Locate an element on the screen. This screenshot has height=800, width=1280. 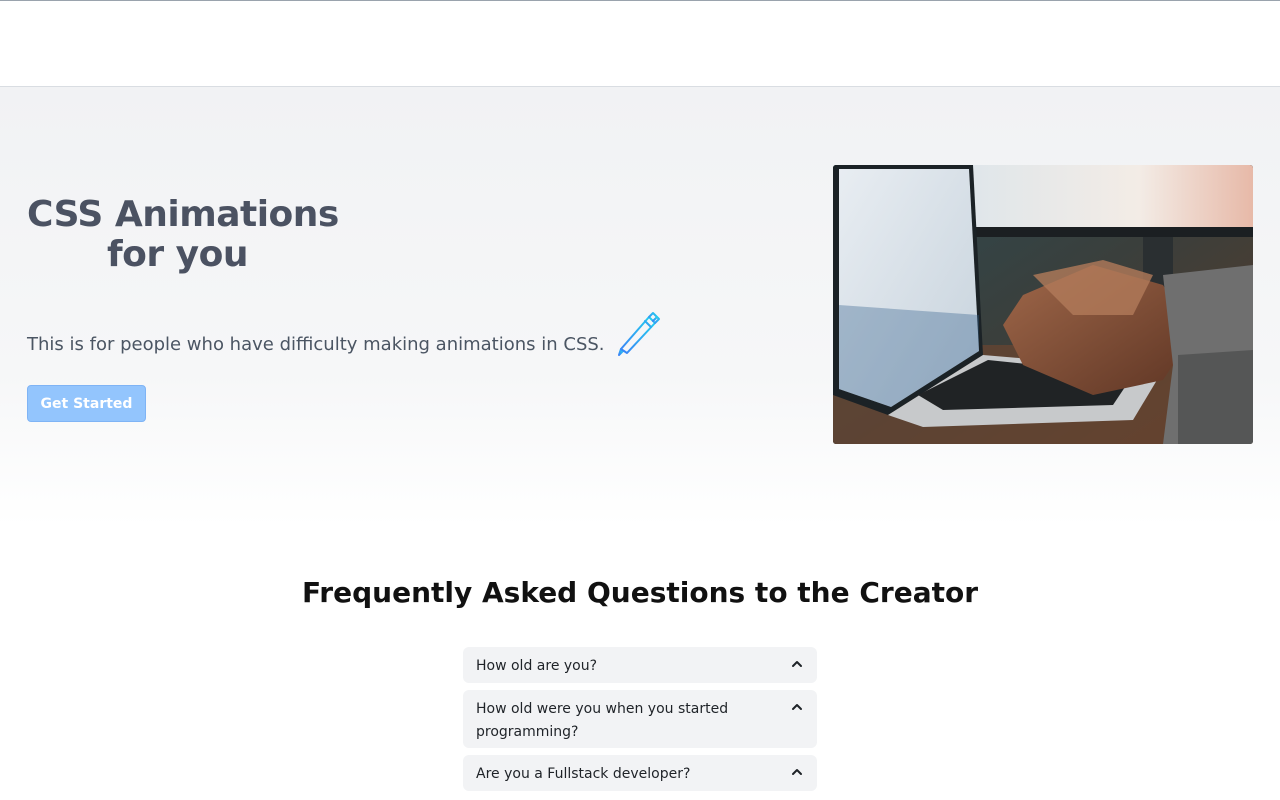
laptop-typing-photo is located at coordinates (1043, 304).